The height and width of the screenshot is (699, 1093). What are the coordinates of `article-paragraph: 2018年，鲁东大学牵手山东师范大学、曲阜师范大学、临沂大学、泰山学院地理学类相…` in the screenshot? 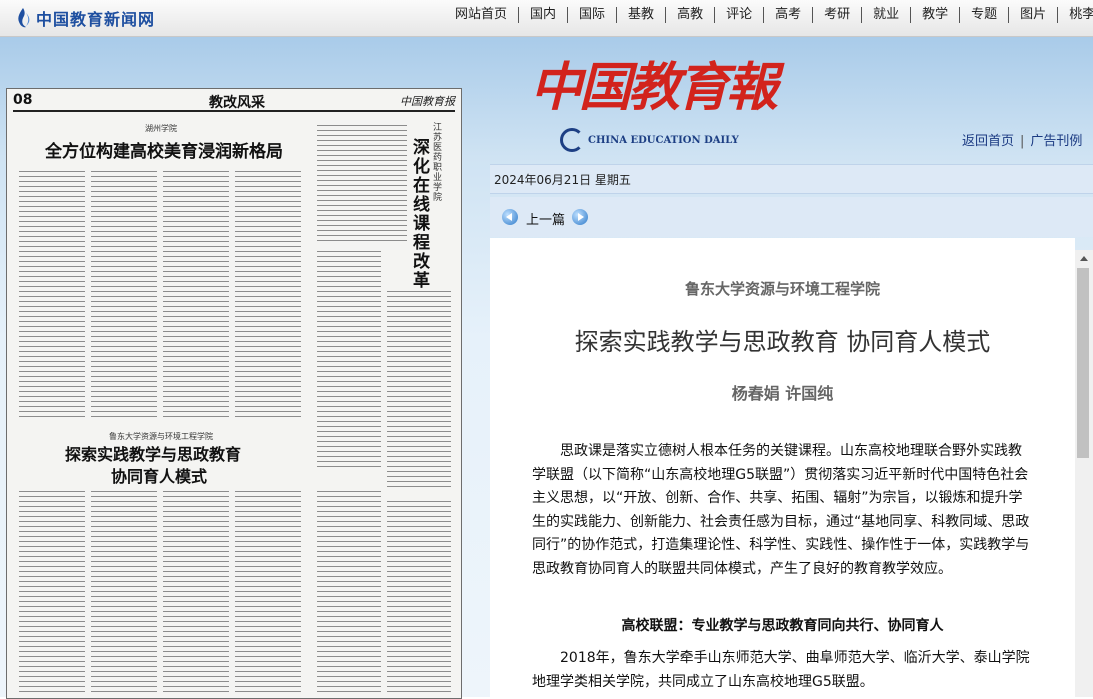 It's located at (781, 670).